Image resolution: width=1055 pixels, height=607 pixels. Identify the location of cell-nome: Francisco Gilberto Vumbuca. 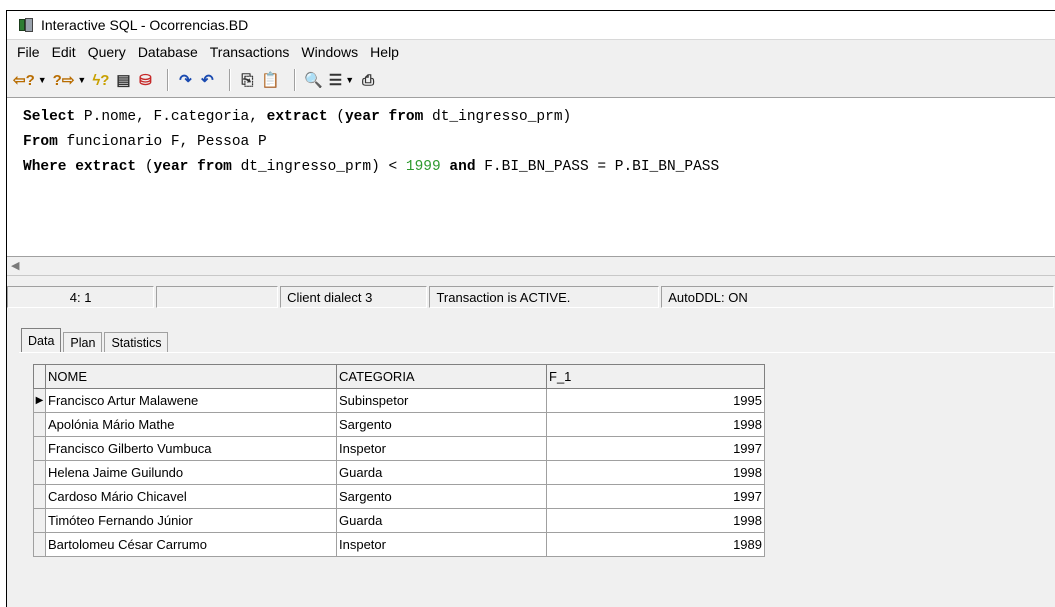
(191, 448).